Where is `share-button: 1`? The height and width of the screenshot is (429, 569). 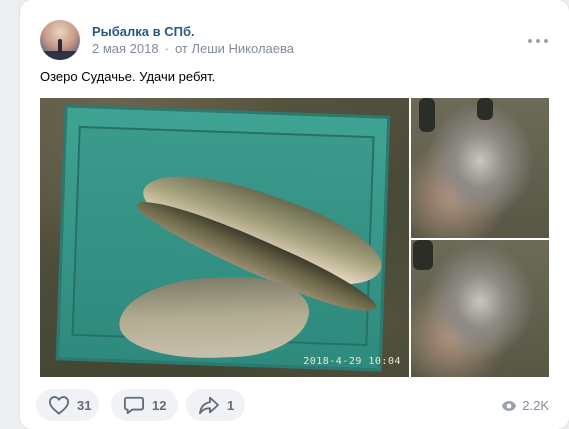 share-button: 1 is located at coordinates (215, 405).